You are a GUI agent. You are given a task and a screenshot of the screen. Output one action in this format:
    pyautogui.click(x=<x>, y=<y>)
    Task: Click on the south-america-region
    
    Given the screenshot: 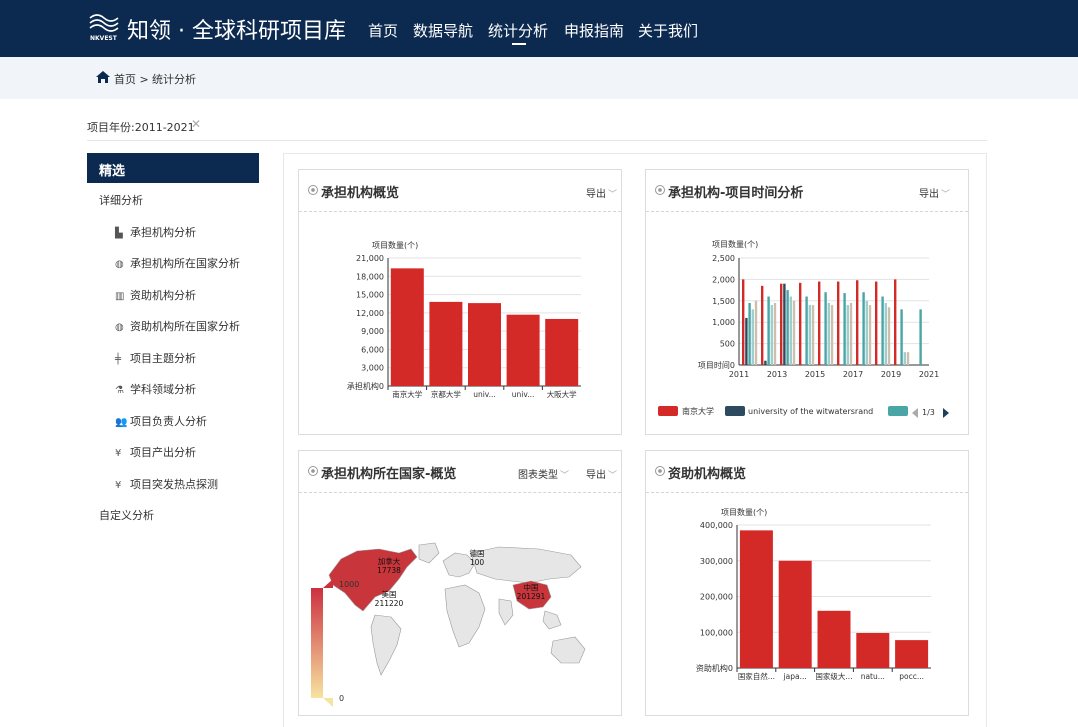 What is the action you would take?
    pyautogui.click(x=386, y=645)
    